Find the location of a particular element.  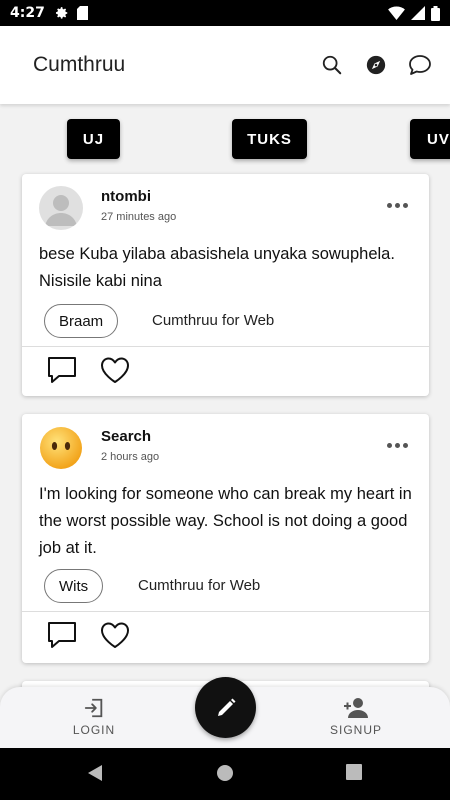

messages-button is located at coordinates (420, 65).